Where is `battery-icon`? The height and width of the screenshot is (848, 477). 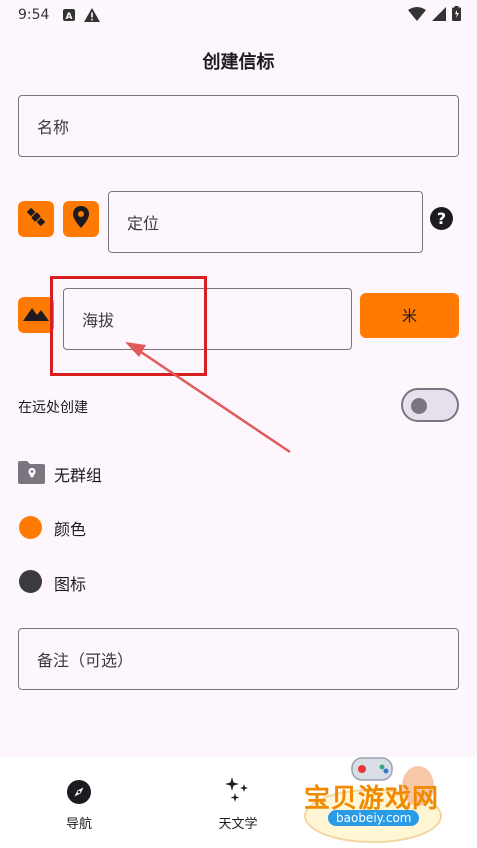 battery-icon is located at coordinates (456, 15).